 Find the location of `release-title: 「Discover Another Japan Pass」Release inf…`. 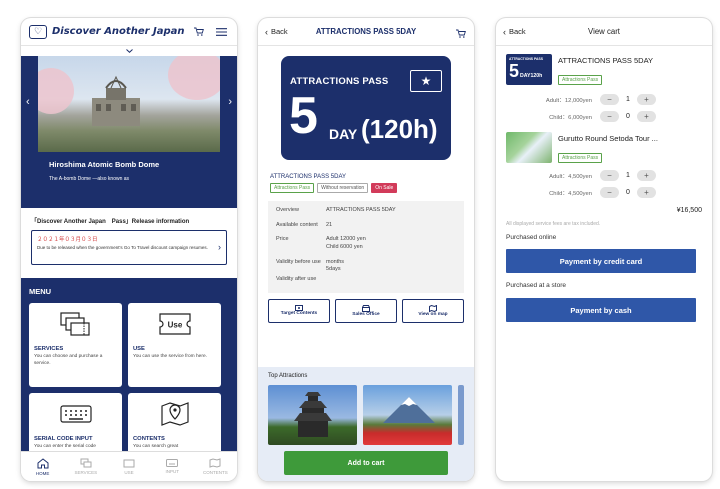

release-title: 「Discover Another Japan Pass」Release inf… is located at coordinates (110, 222).